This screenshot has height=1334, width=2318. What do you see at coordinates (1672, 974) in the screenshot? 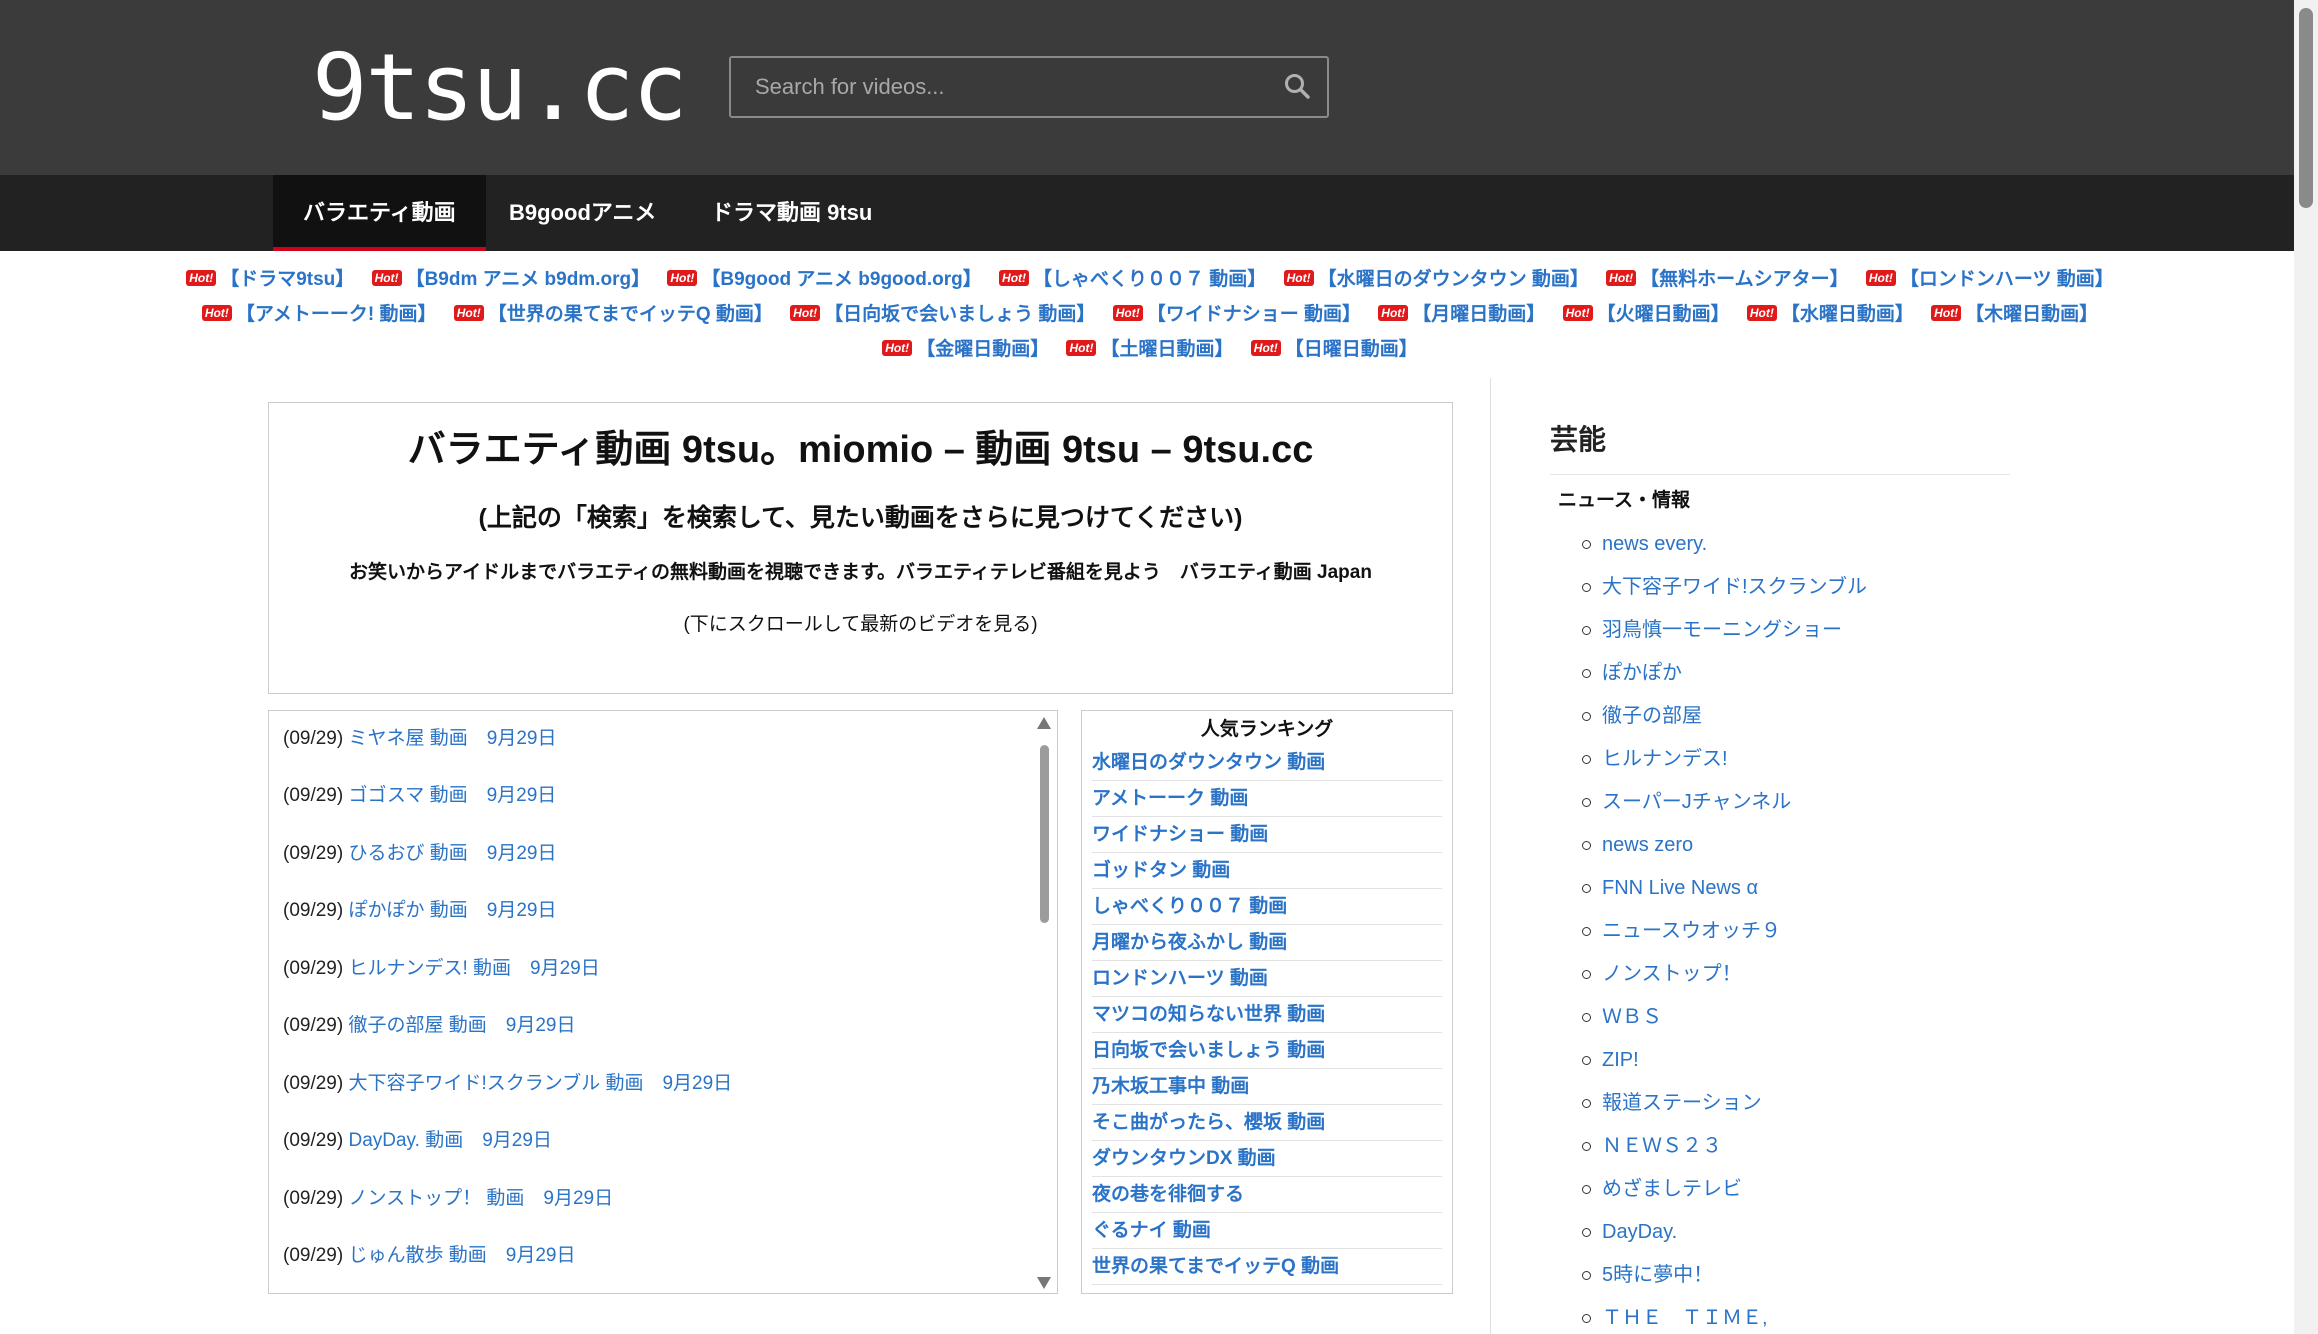
I see `sidebar-link: ノンストップ！` at bounding box center [1672, 974].